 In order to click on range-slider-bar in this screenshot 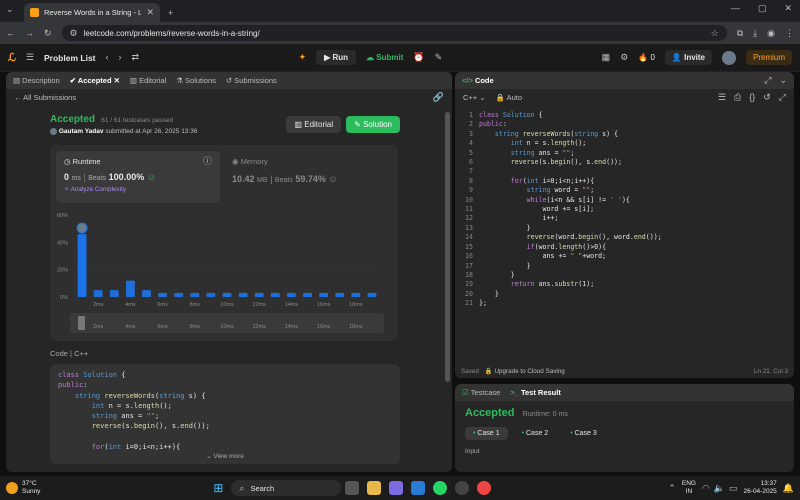, I will do `click(81, 323)`.